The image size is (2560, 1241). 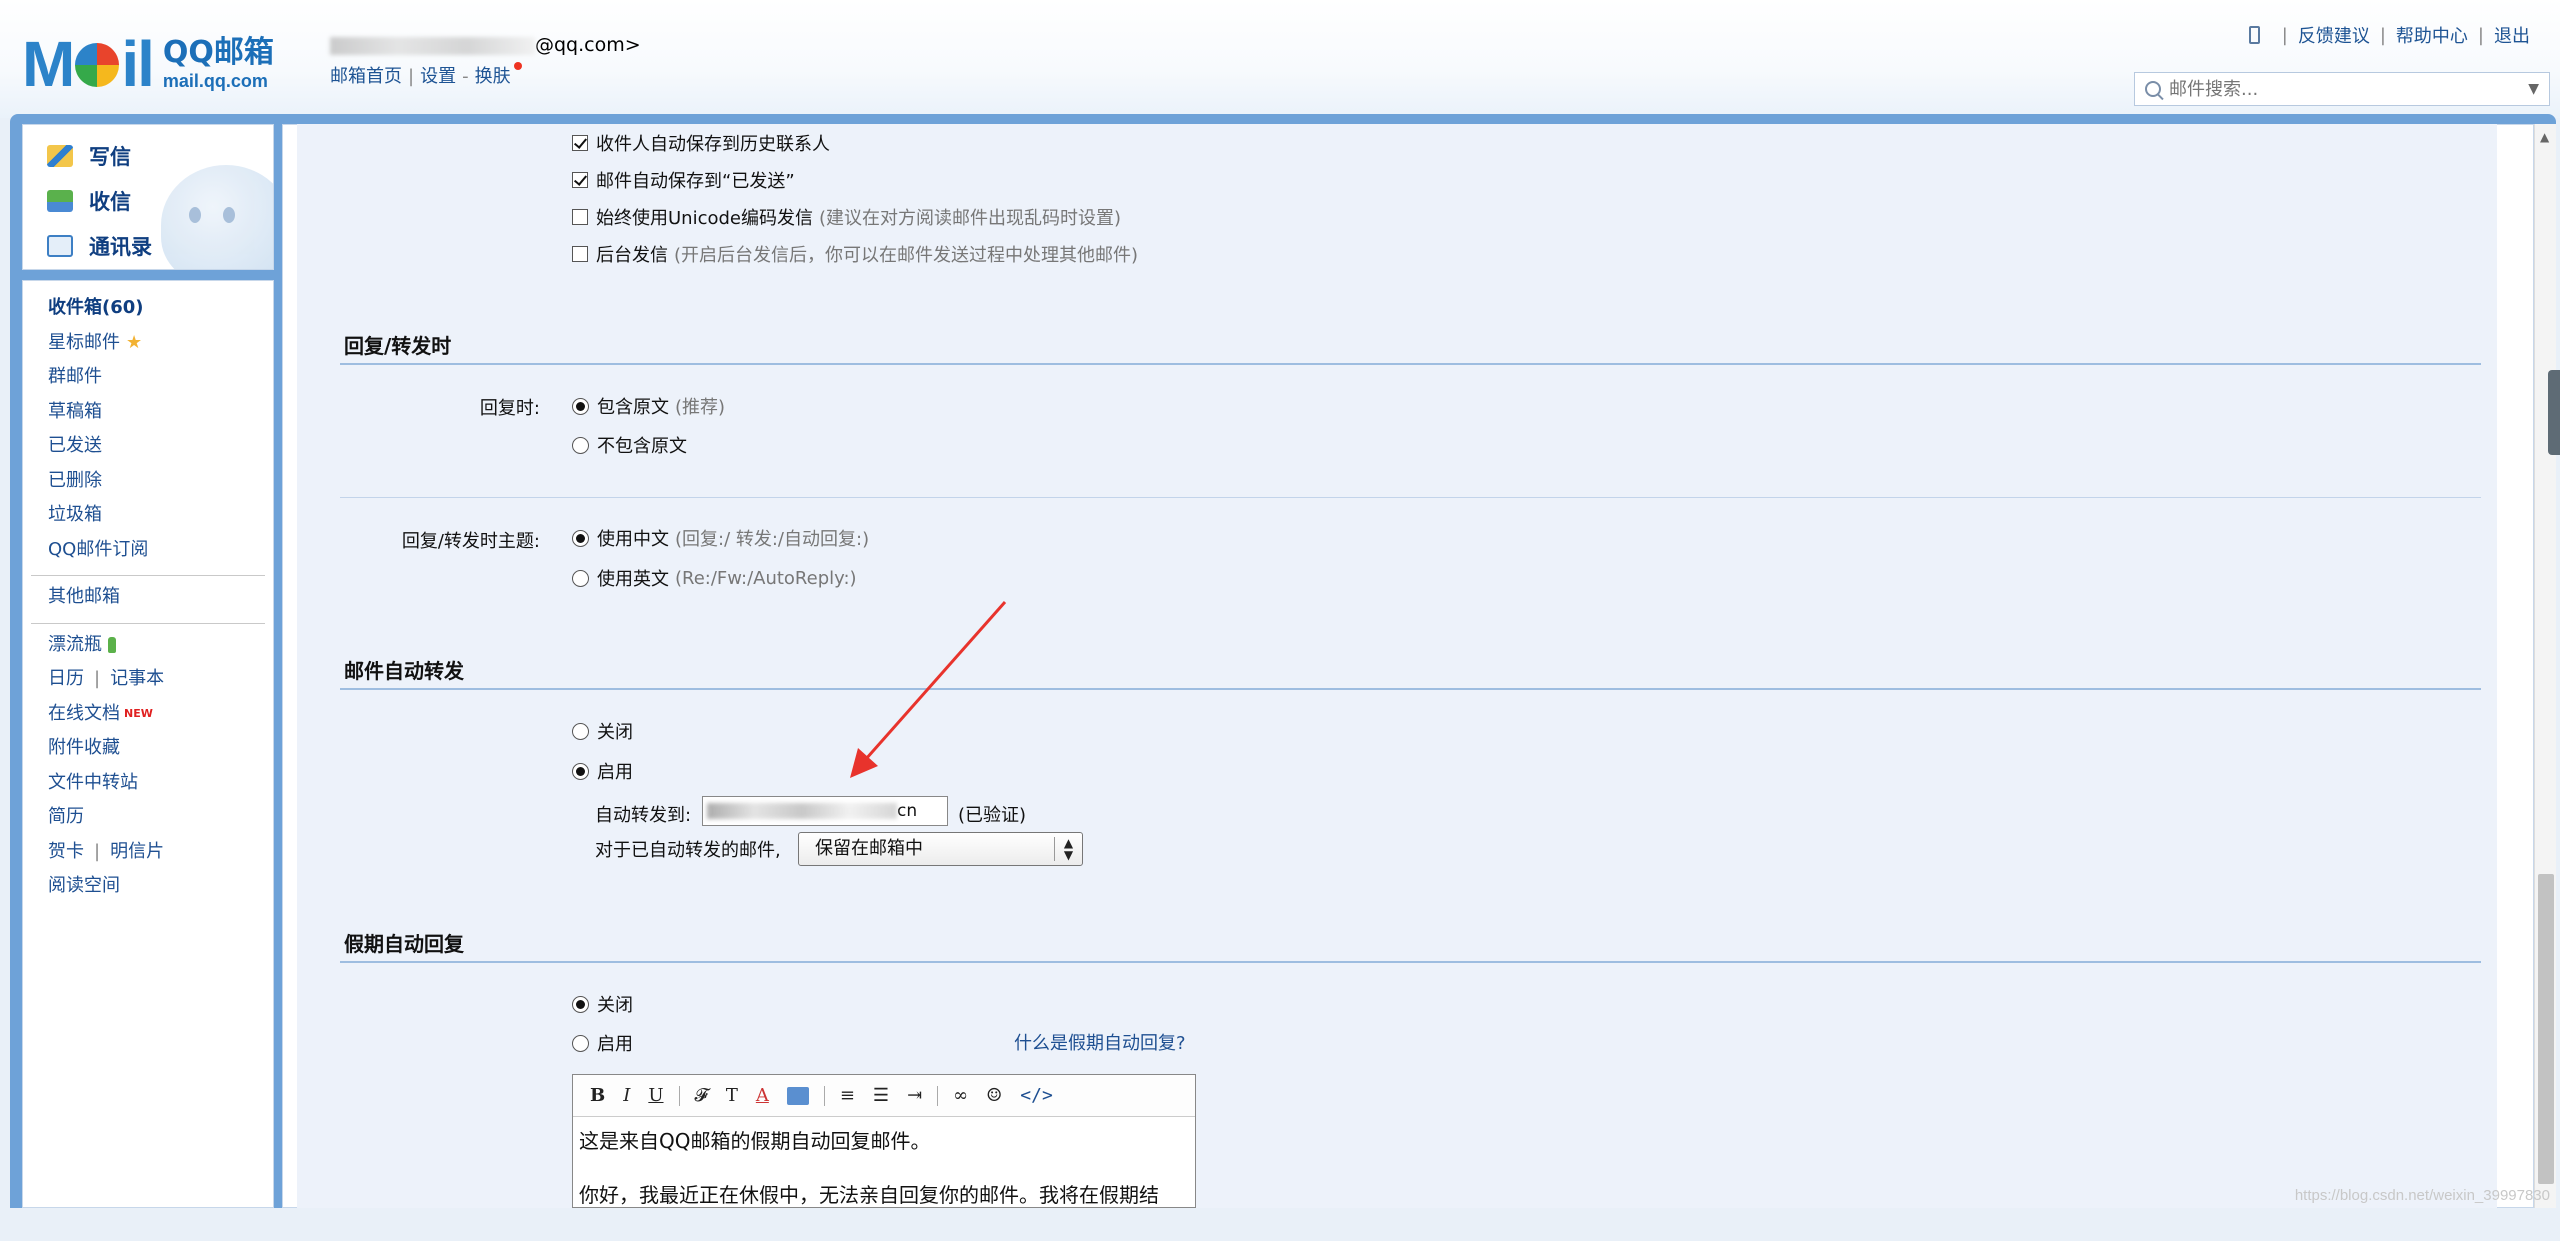 I want to click on skin-link: 换肤, so click(x=493, y=76).